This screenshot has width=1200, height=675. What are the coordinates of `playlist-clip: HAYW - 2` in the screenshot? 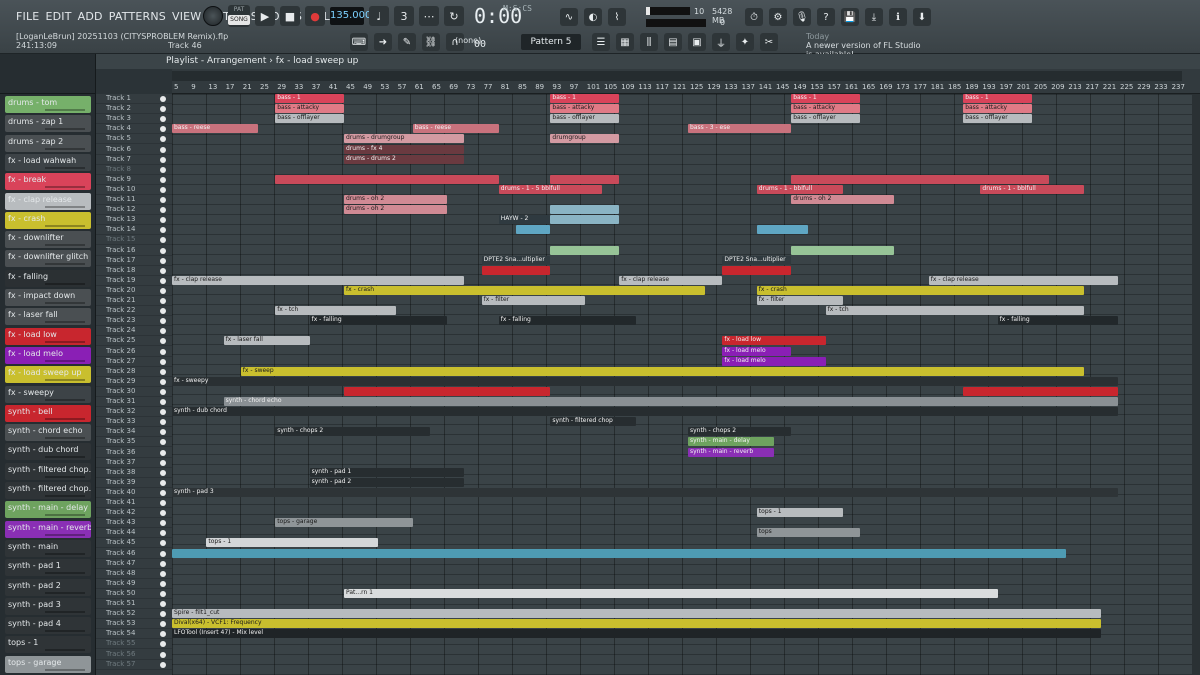 It's located at (524, 220).